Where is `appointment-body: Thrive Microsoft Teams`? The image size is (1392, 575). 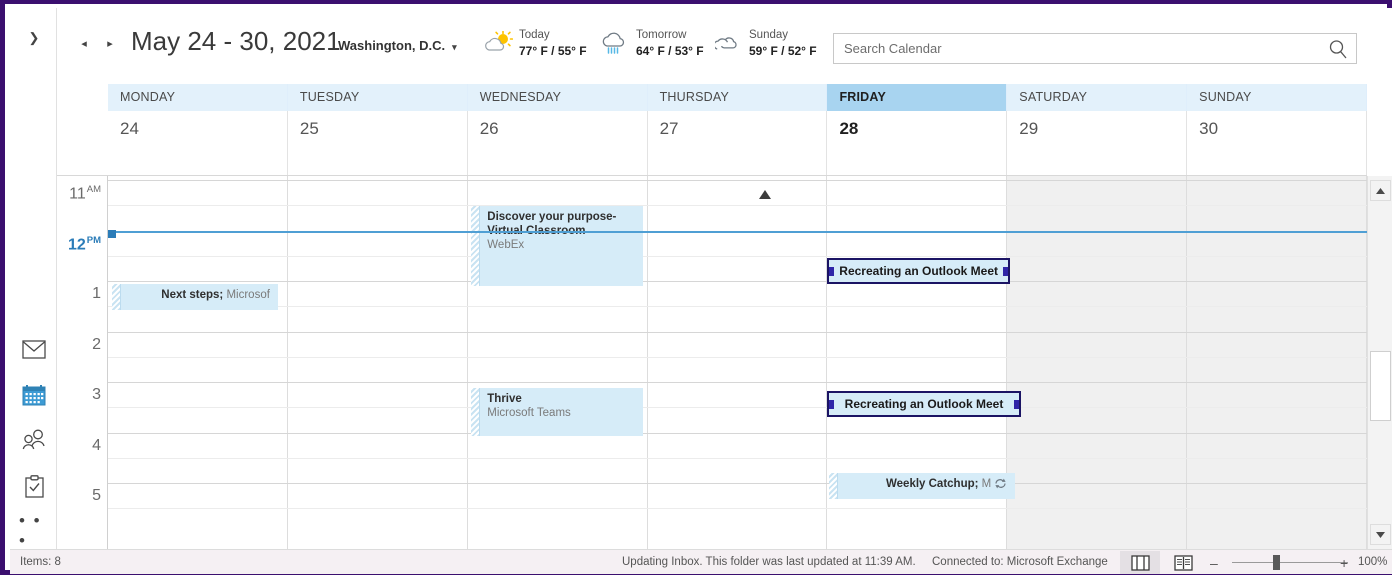 appointment-body: Thrive Microsoft Teams is located at coordinates (562, 412).